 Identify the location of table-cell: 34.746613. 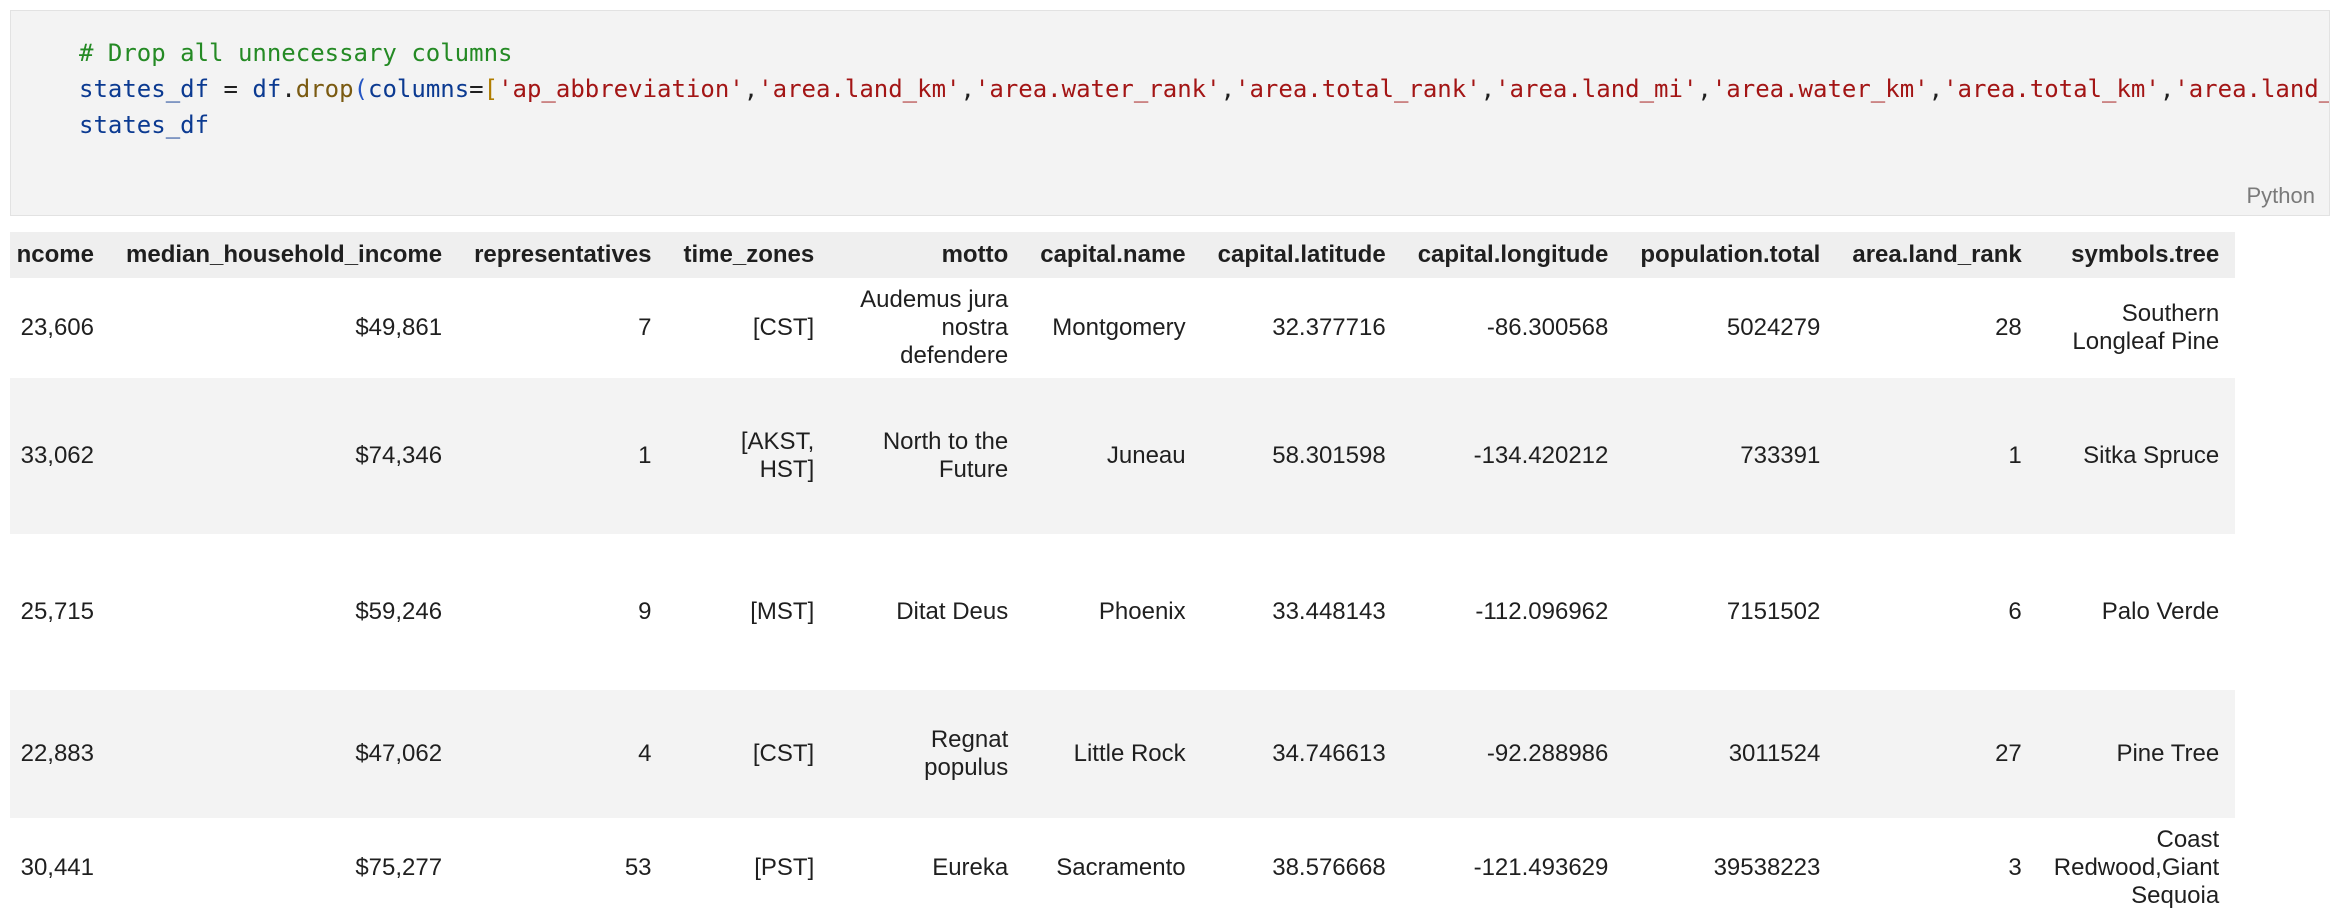
(1301, 754).